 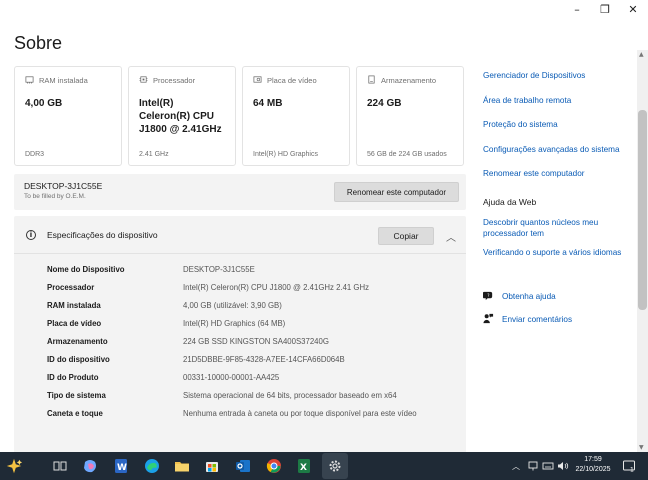 I want to click on spec-value: 224 GB SSD KINGSTON SA400S37240G, so click(x=256, y=341).